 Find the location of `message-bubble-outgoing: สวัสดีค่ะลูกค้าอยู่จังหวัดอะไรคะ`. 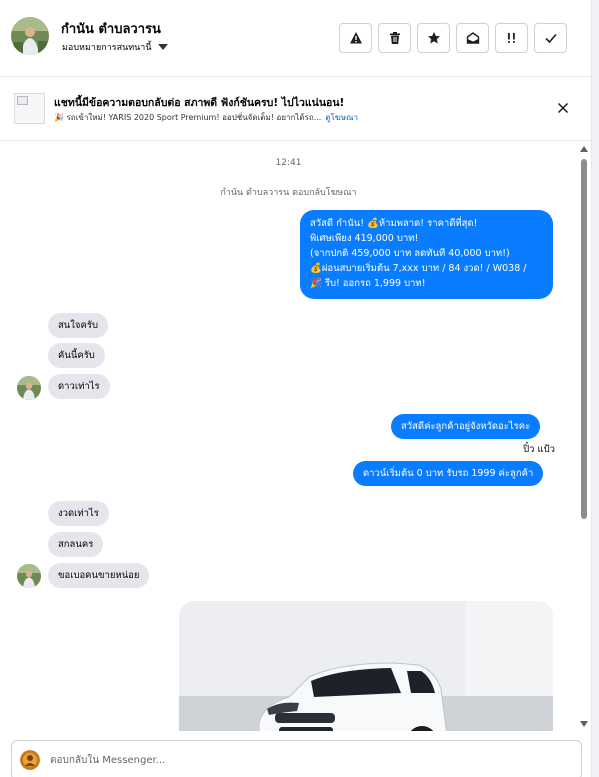

message-bubble-outgoing: สวัสดีค่ะลูกค้าอยู่จังหวัดอะไรคะ is located at coordinates (466, 426).